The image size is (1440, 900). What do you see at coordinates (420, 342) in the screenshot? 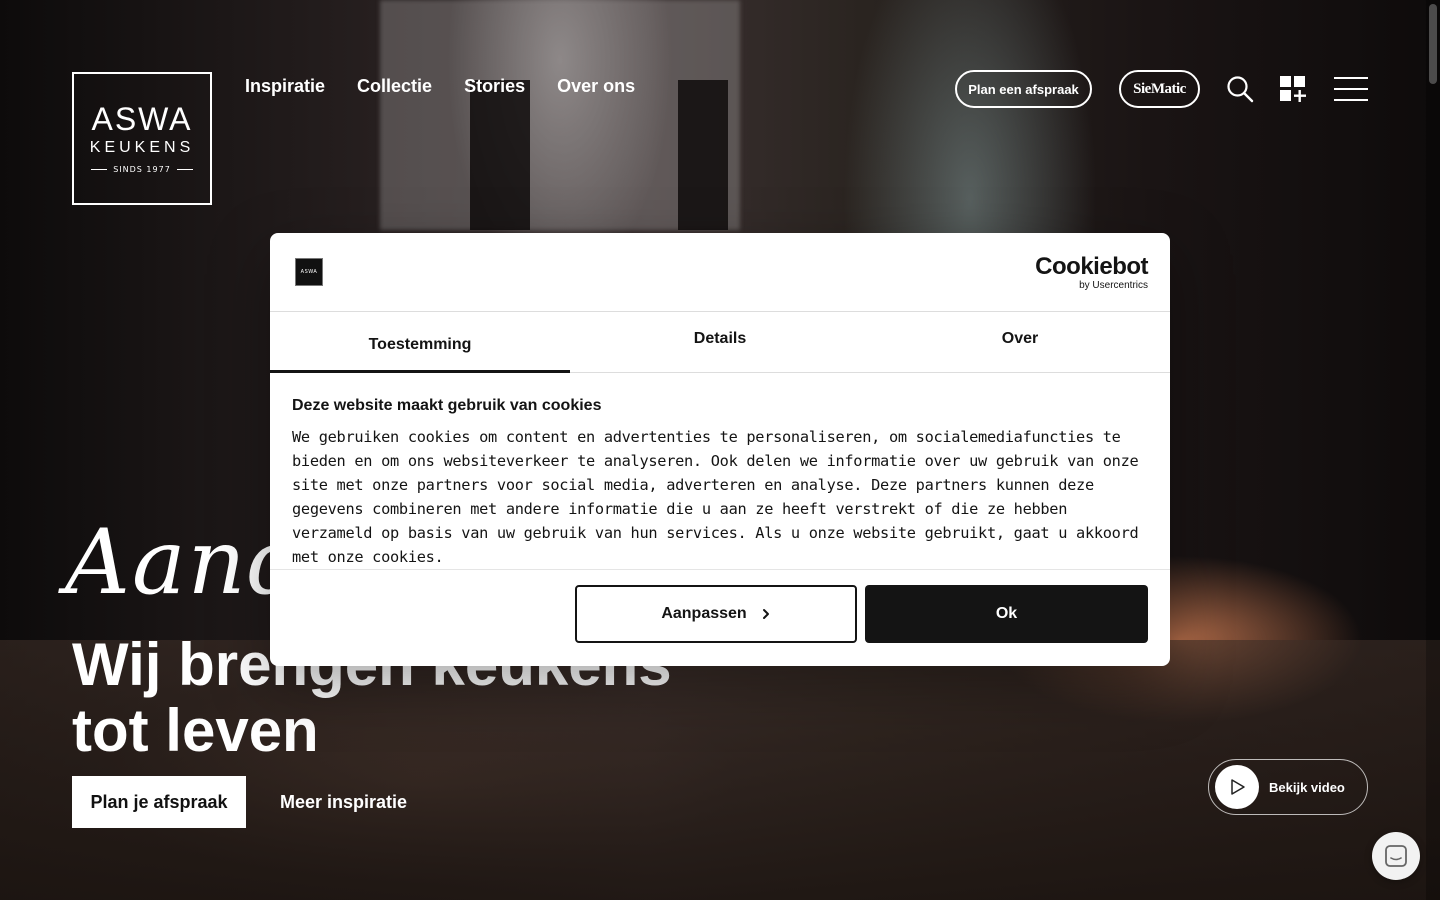
I see `tab-toestemming: Toestemming` at bounding box center [420, 342].